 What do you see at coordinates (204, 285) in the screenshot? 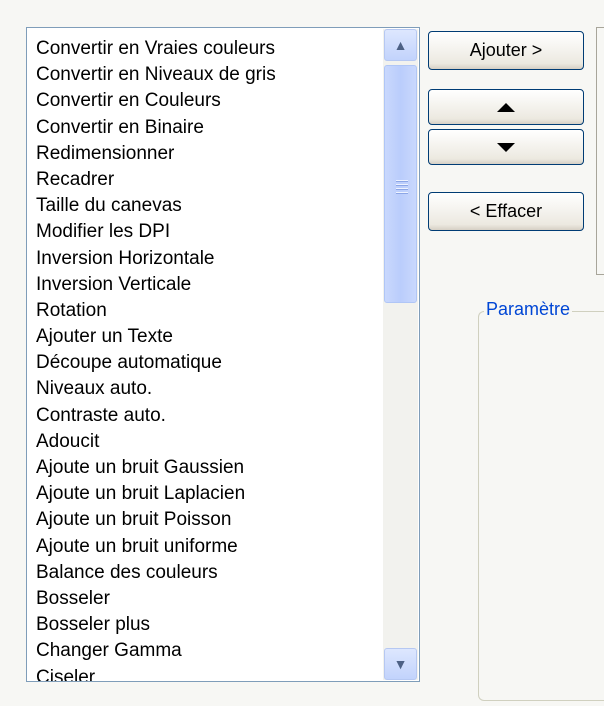
I see `list-item: Inversion Verticale` at bounding box center [204, 285].